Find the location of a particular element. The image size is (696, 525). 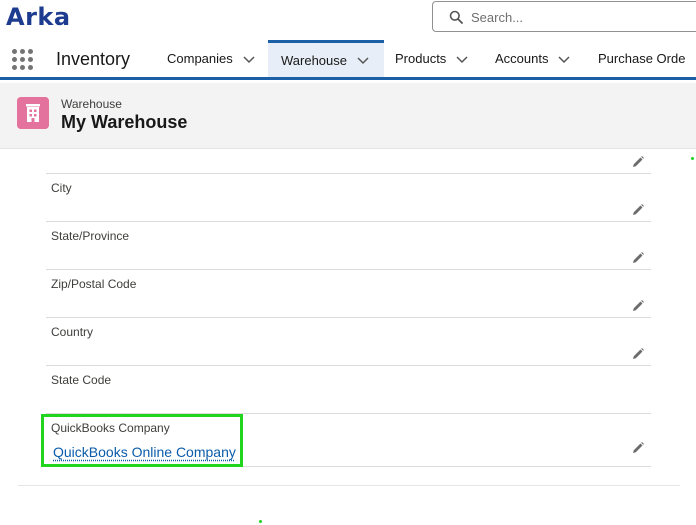

field-label: State/Province is located at coordinates (90, 236).